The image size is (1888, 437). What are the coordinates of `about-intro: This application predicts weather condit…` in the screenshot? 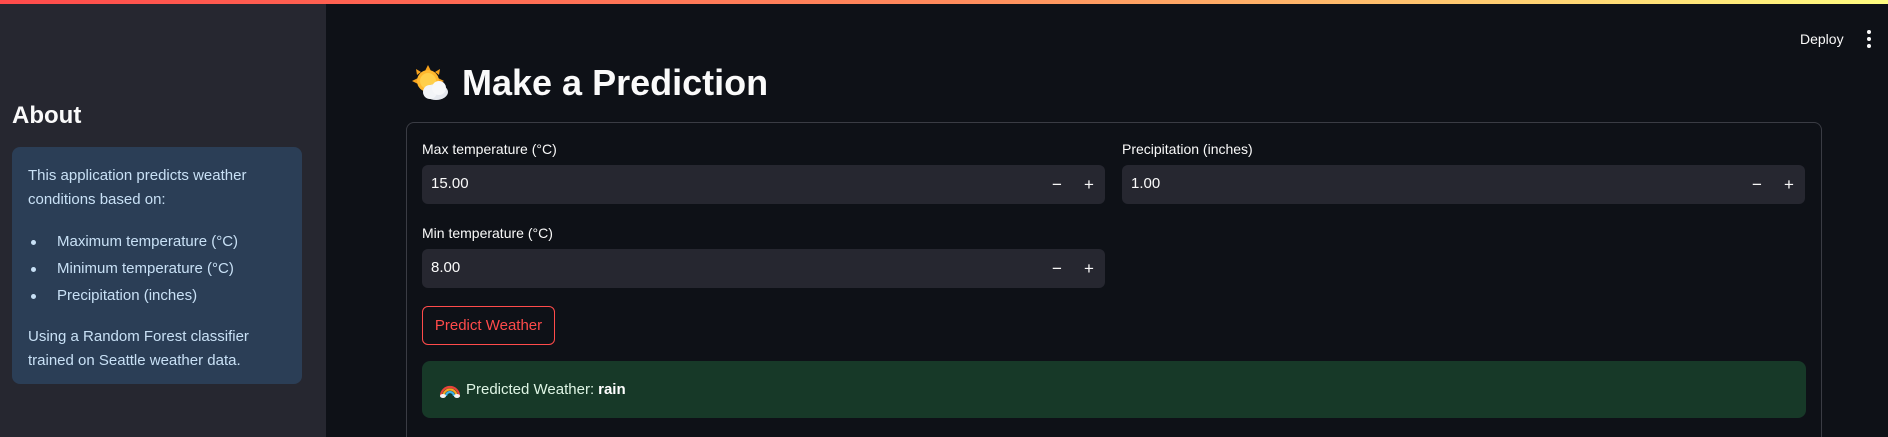 It's located at (137, 187).